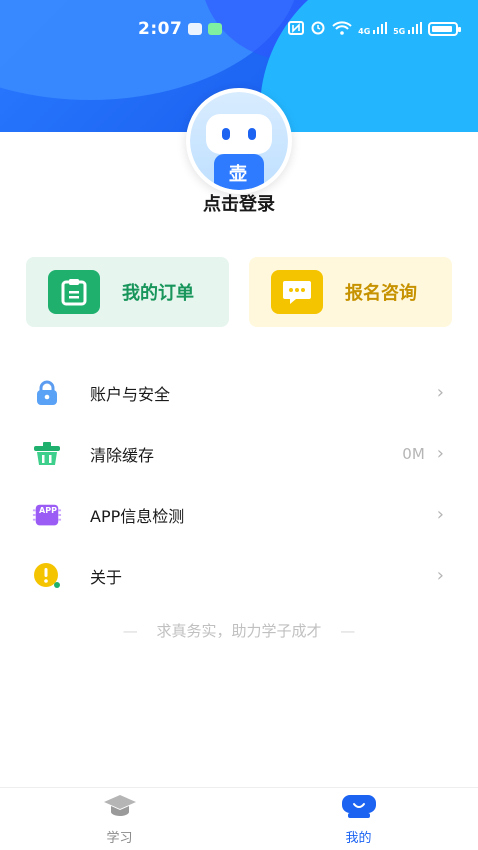 This screenshot has width=478, height=850. What do you see at coordinates (239, 141) in the screenshot?
I see `avatar: 壶` at bounding box center [239, 141].